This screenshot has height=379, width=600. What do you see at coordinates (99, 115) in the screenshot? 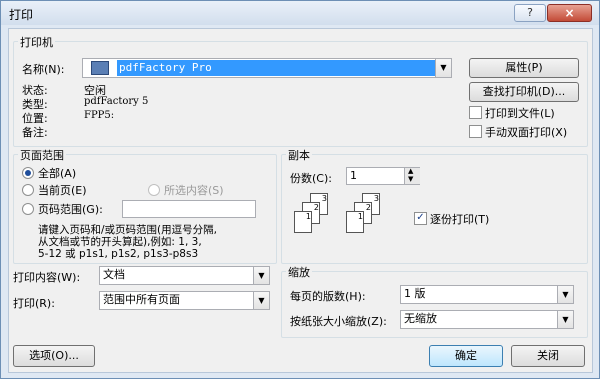
I see `location-value: FPP5:` at bounding box center [99, 115].